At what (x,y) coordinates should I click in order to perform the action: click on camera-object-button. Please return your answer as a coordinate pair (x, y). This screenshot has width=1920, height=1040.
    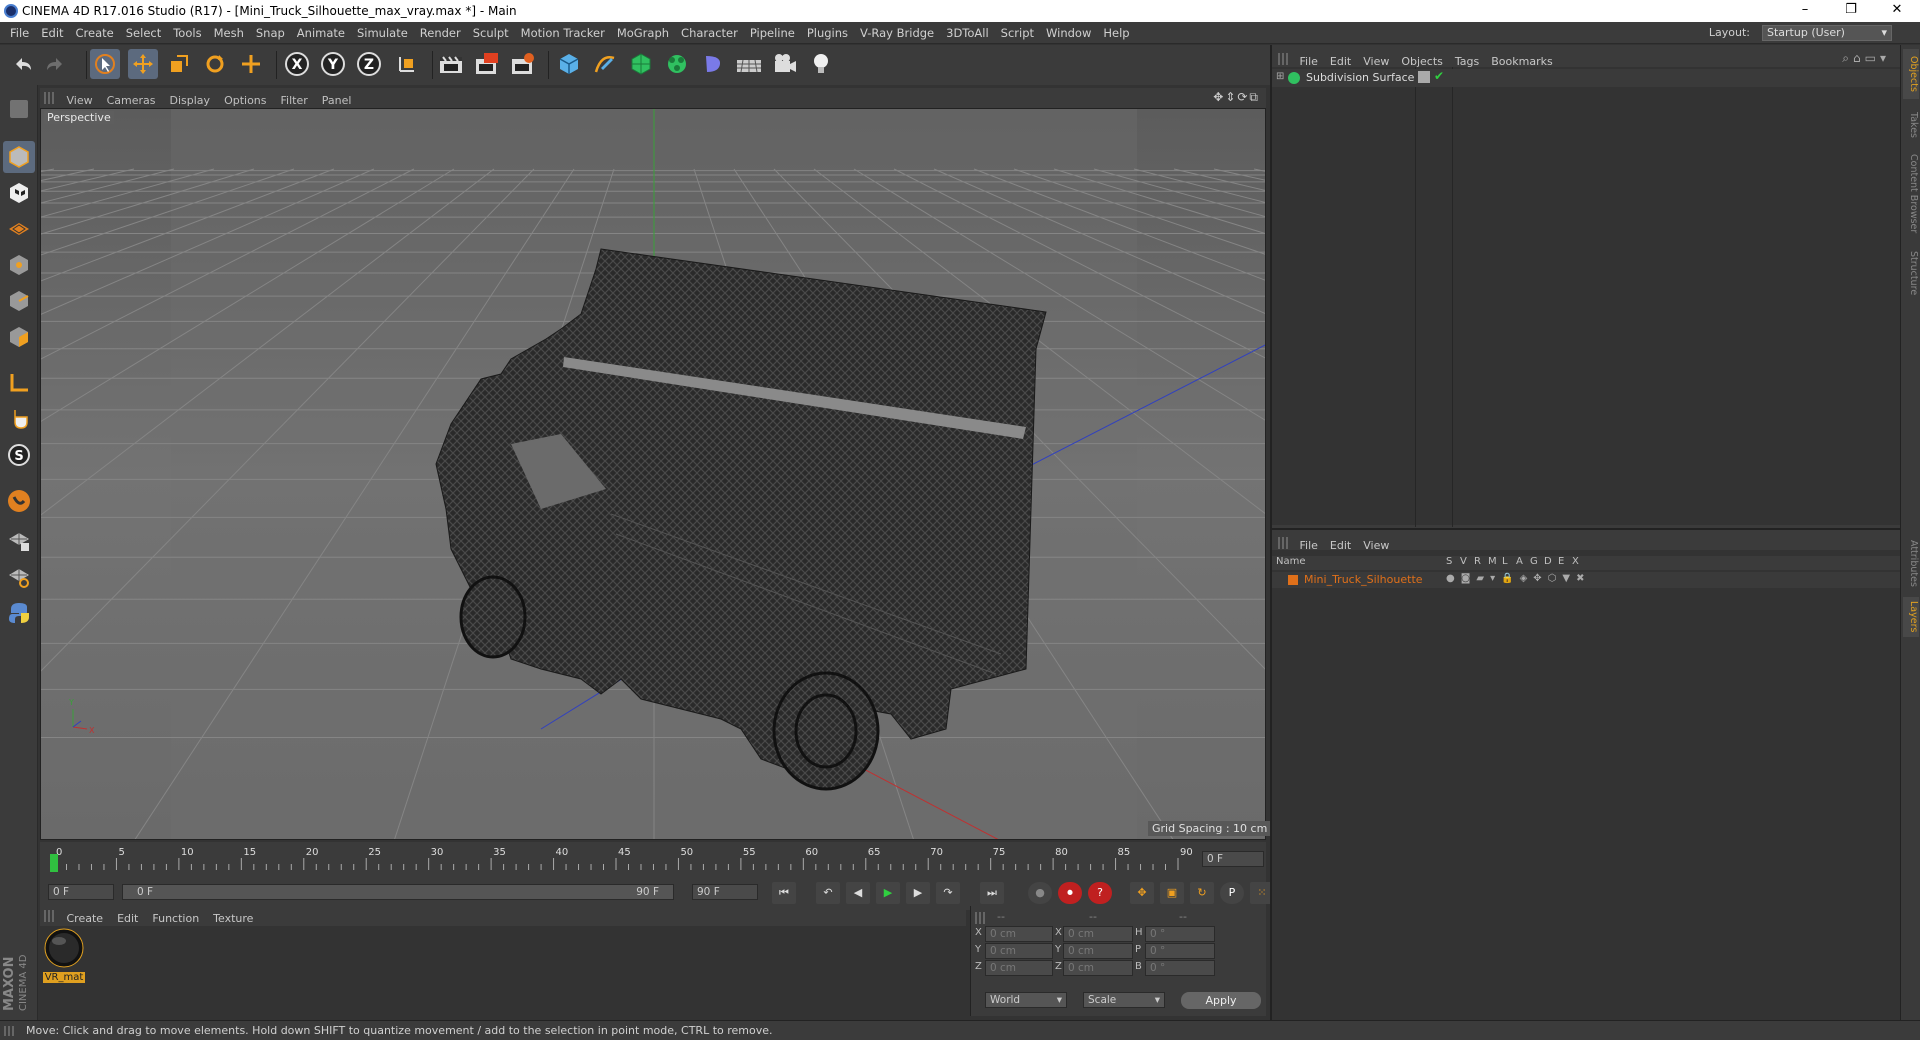
    Looking at the image, I should click on (785, 64).